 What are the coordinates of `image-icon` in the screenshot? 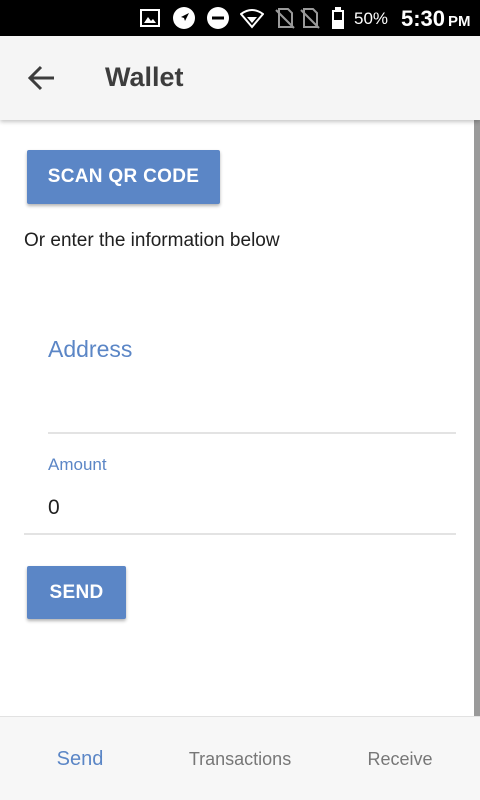 It's located at (150, 18).